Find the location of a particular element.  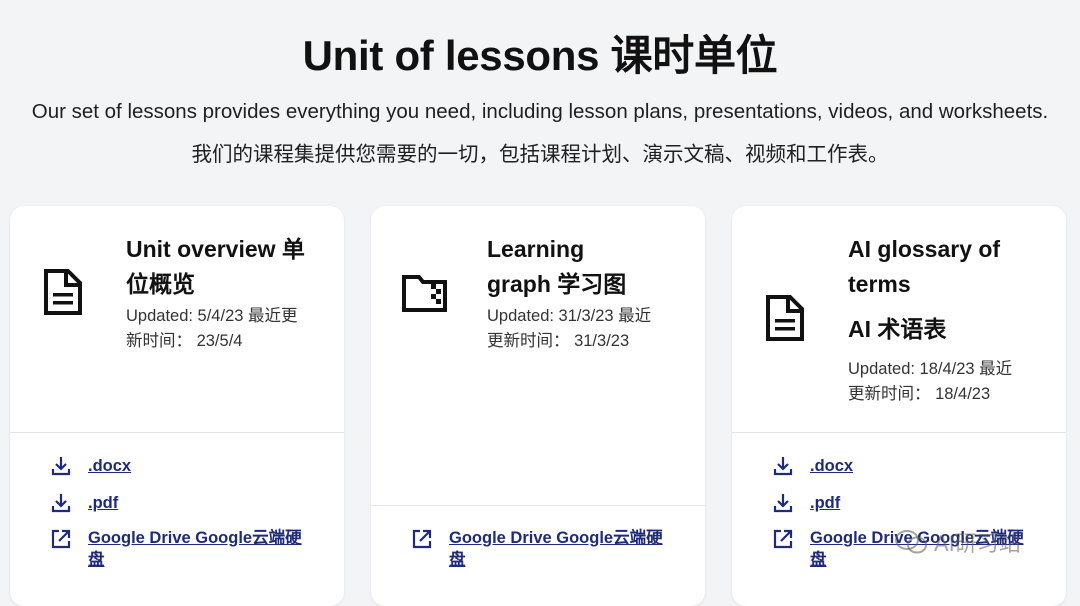

intro-chinese: 我们的课程集提供您需要的一切，包括课程计划、演示文稿、视频和工作表。 is located at coordinates (540, 154).